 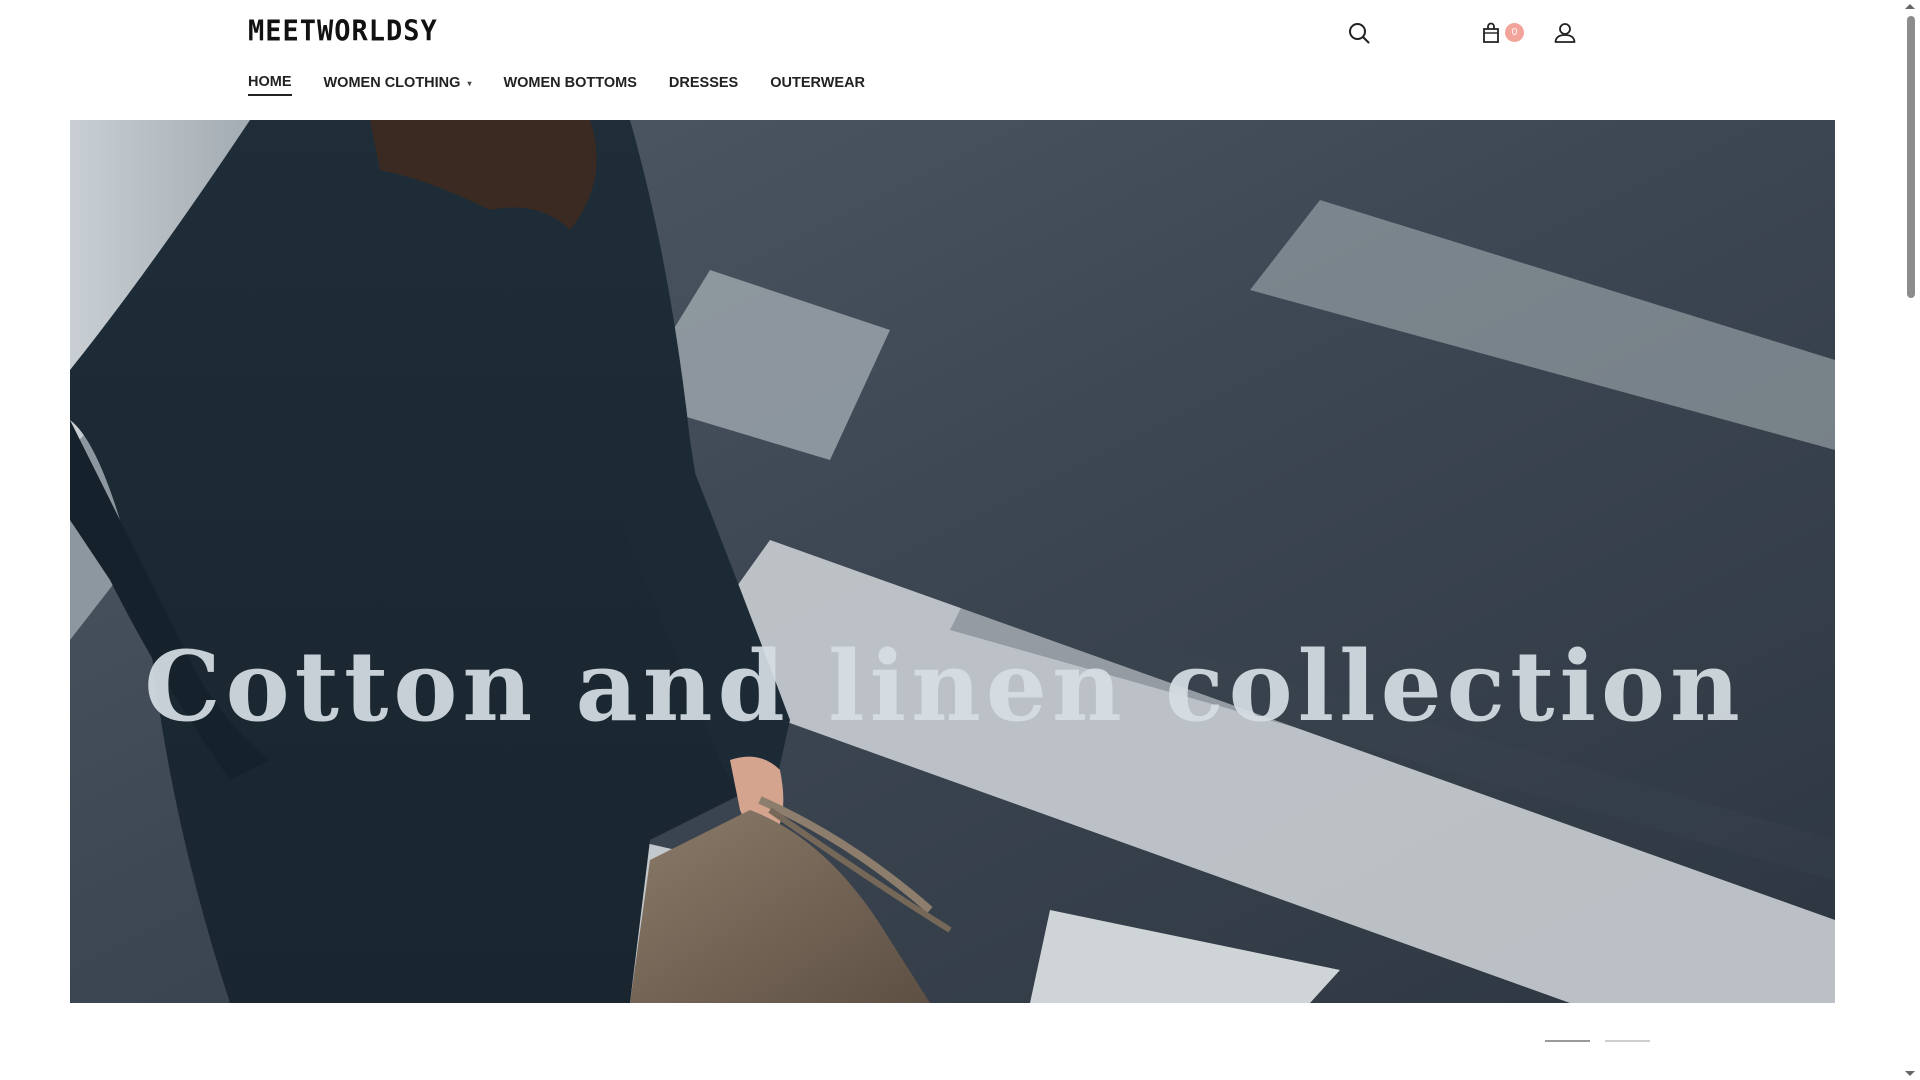 What do you see at coordinates (1359, 33) in the screenshot?
I see `search-icon` at bounding box center [1359, 33].